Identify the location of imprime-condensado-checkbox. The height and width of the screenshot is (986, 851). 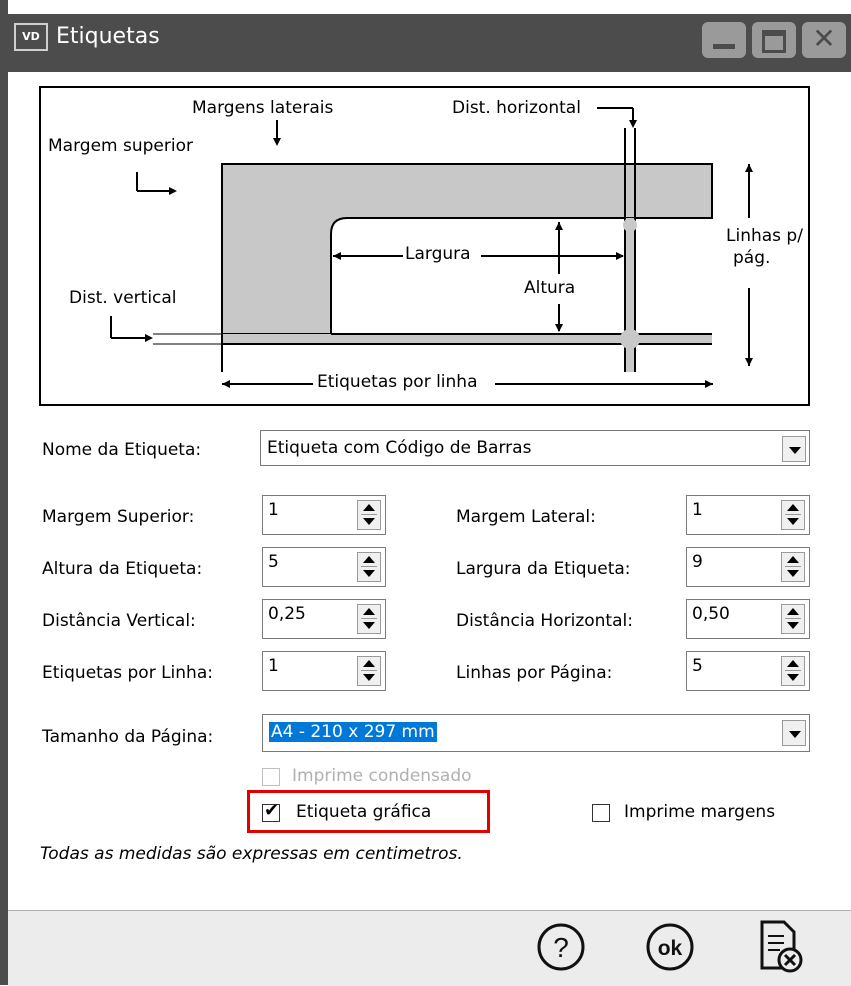
(271, 777).